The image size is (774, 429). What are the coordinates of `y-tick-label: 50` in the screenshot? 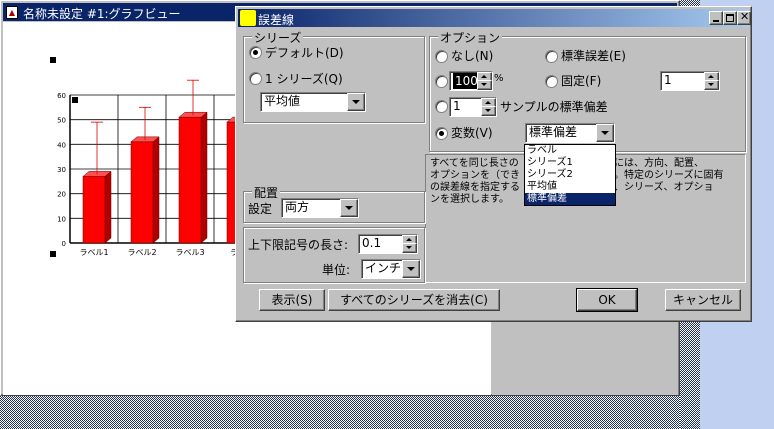 It's located at (61, 121).